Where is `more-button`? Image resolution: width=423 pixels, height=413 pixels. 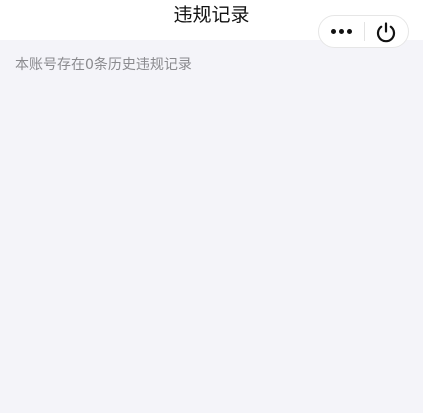 more-button is located at coordinates (341, 31).